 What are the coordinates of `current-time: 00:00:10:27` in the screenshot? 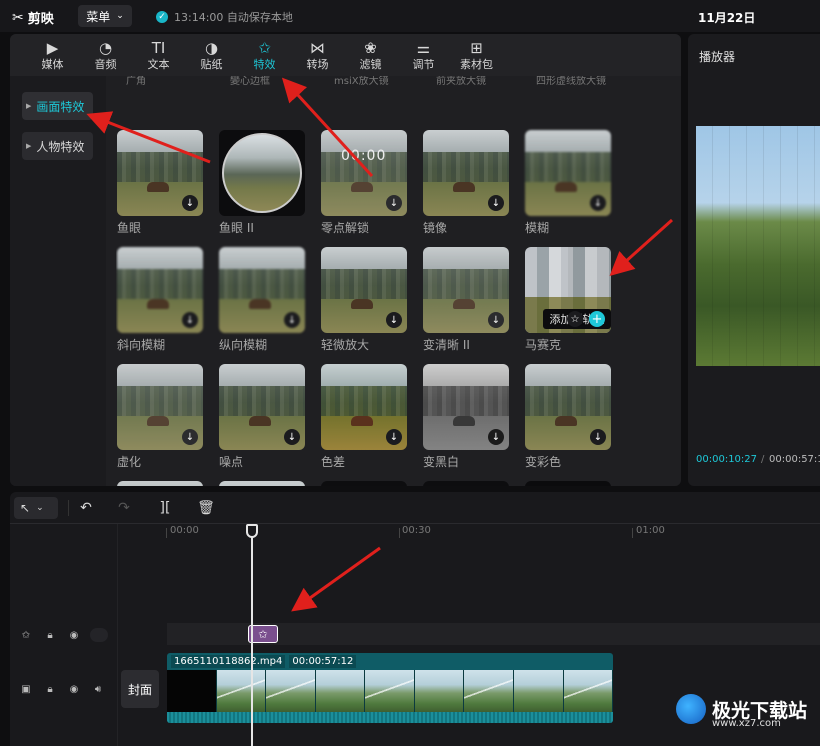 It's located at (727, 459).